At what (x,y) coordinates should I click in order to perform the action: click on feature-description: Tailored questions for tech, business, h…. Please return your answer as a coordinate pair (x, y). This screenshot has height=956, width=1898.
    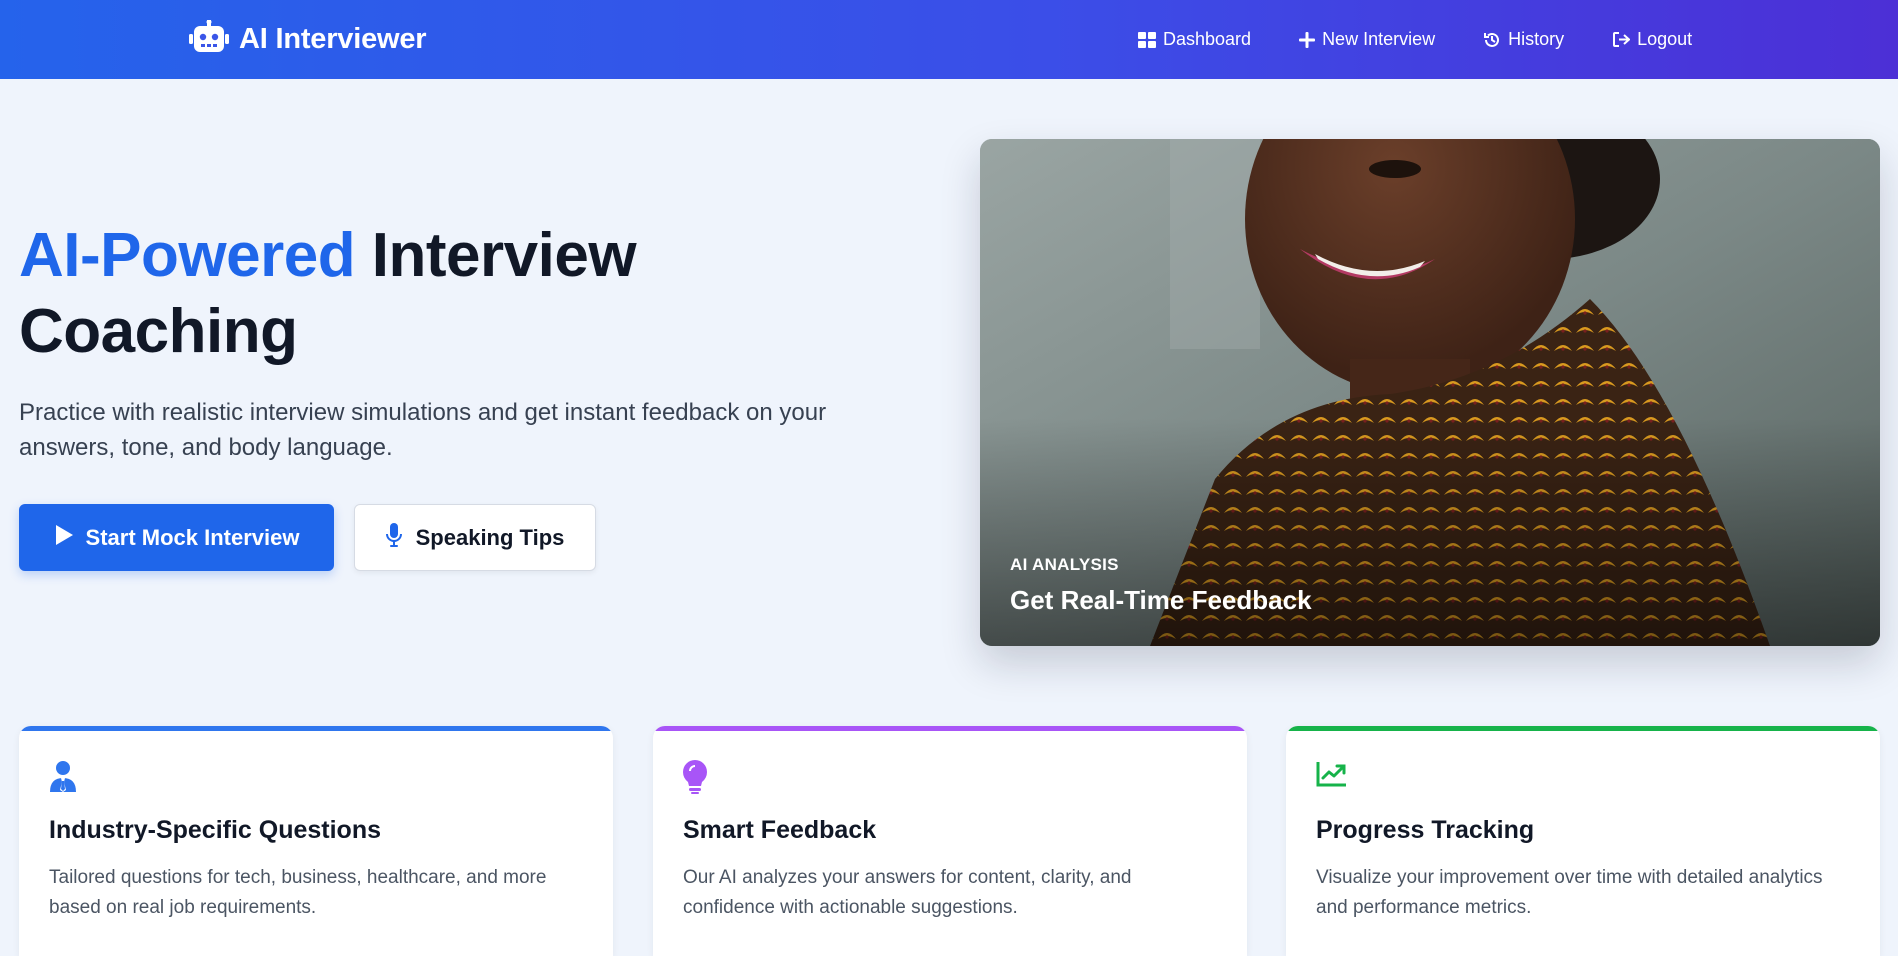
    Looking at the image, I should click on (298, 892).